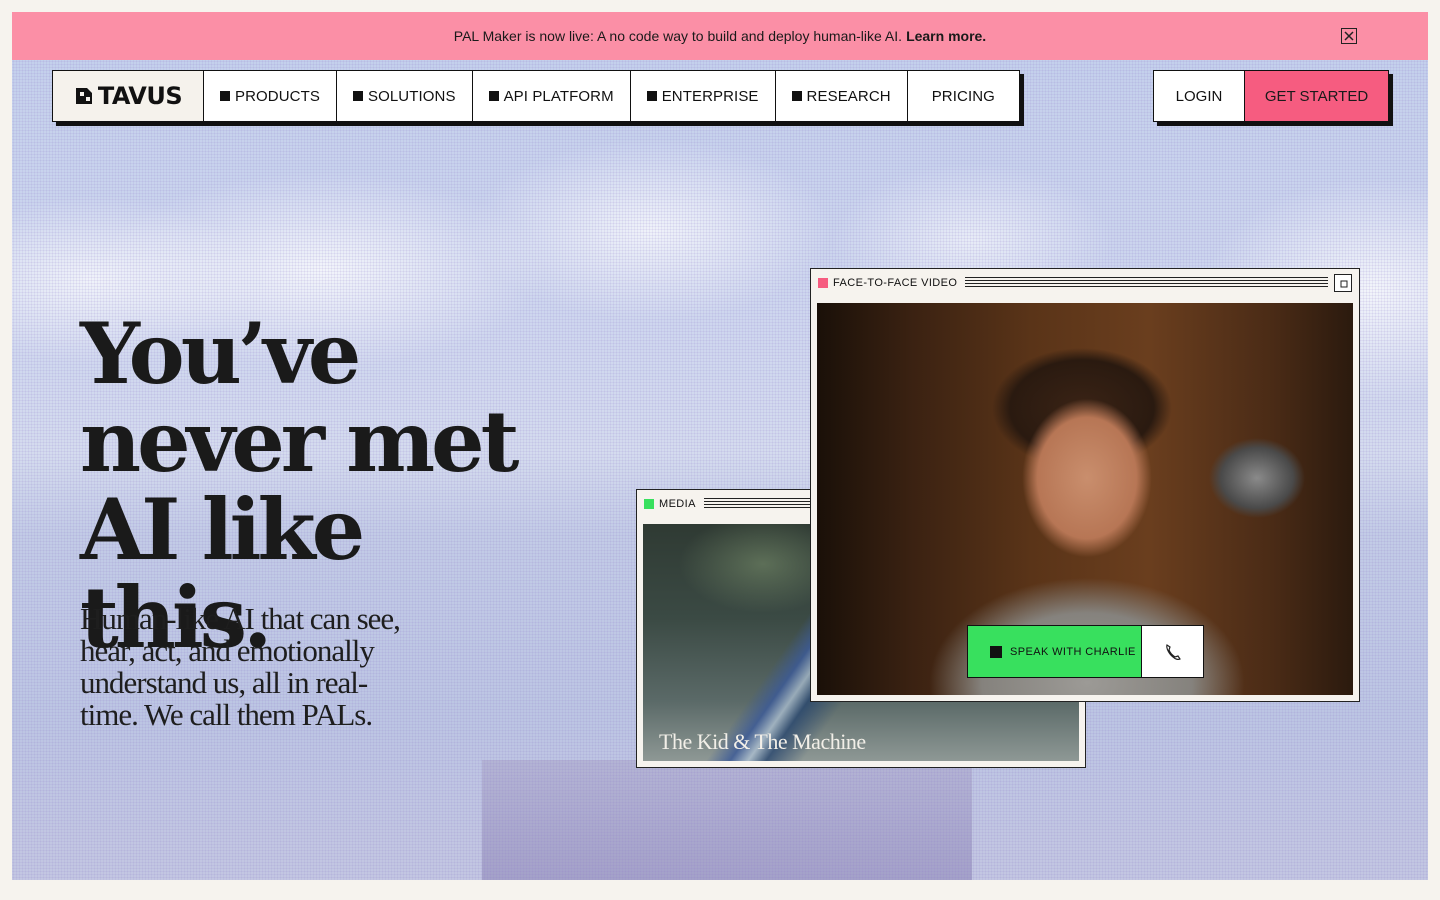 This screenshot has width=1440, height=900. Describe the element at coordinates (727, 820) in the screenshot. I see `pillar-shape` at that location.